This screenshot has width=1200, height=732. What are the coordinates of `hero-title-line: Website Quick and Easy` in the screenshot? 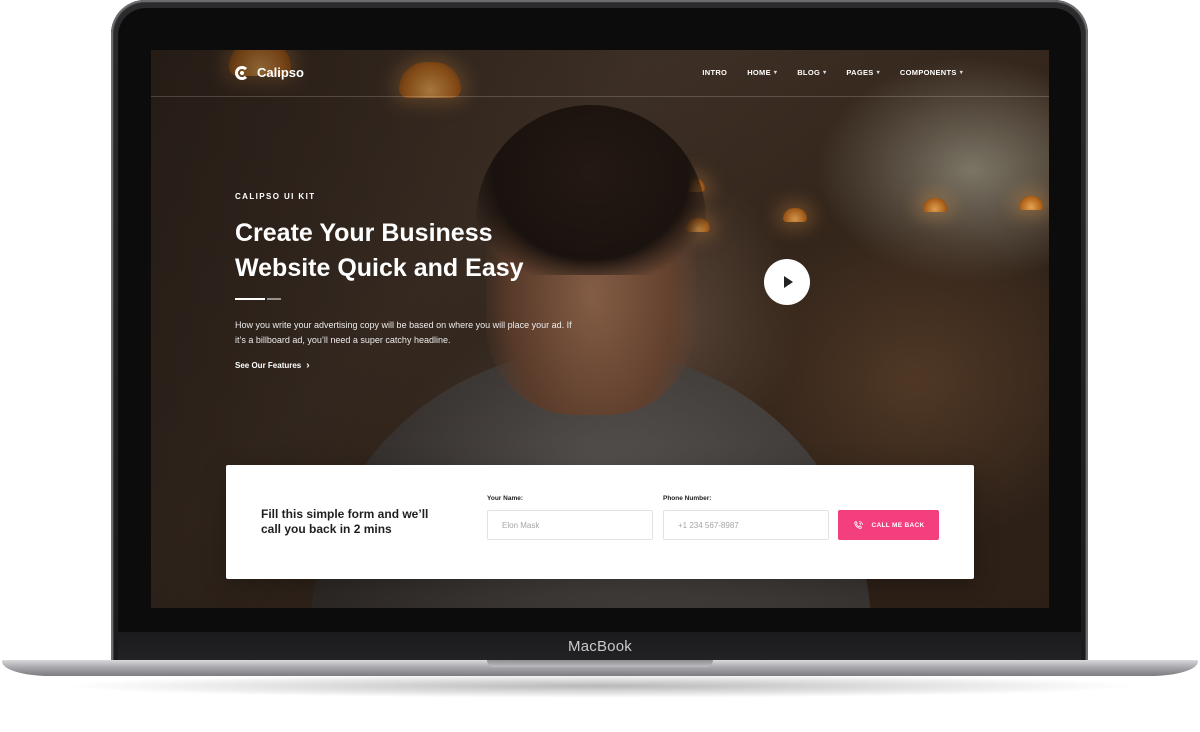 It's located at (379, 268).